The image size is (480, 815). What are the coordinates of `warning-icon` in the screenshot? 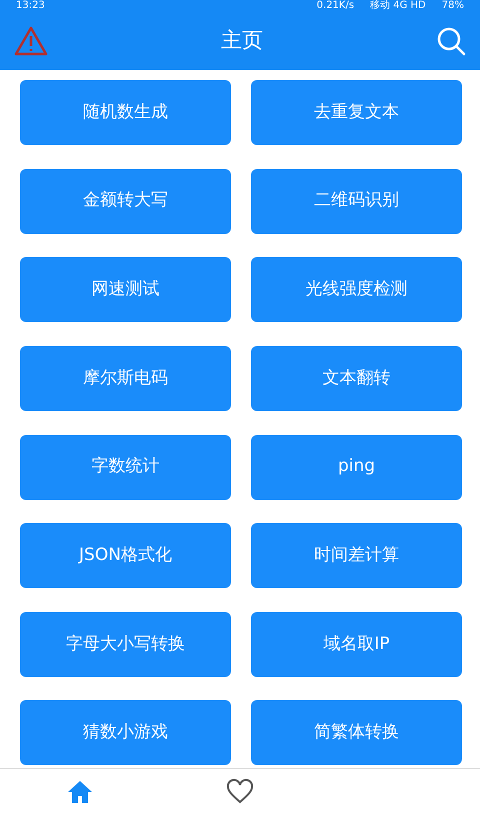 It's located at (31, 41).